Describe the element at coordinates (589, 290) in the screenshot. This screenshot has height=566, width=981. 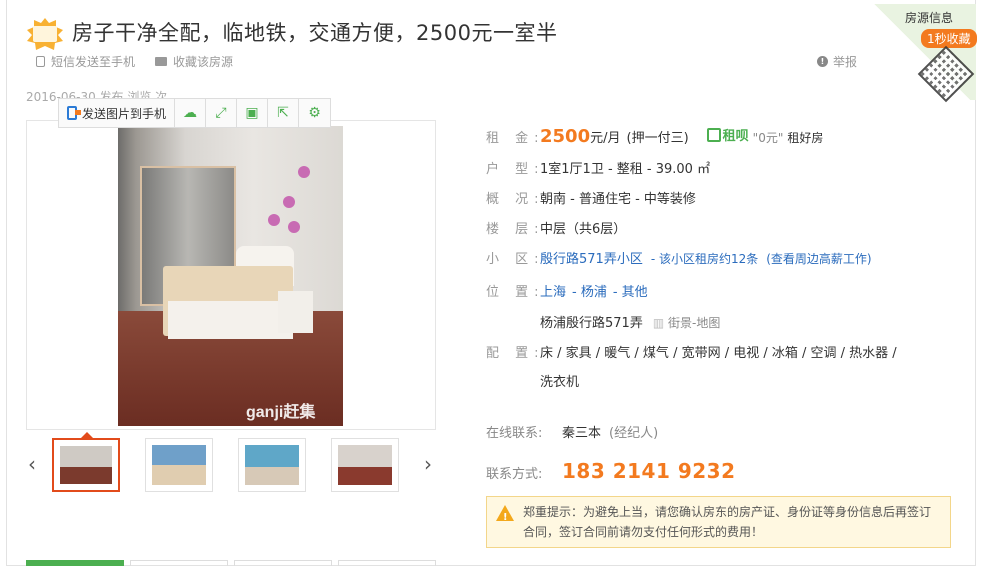
I see `district-link: - 杨浦` at that location.